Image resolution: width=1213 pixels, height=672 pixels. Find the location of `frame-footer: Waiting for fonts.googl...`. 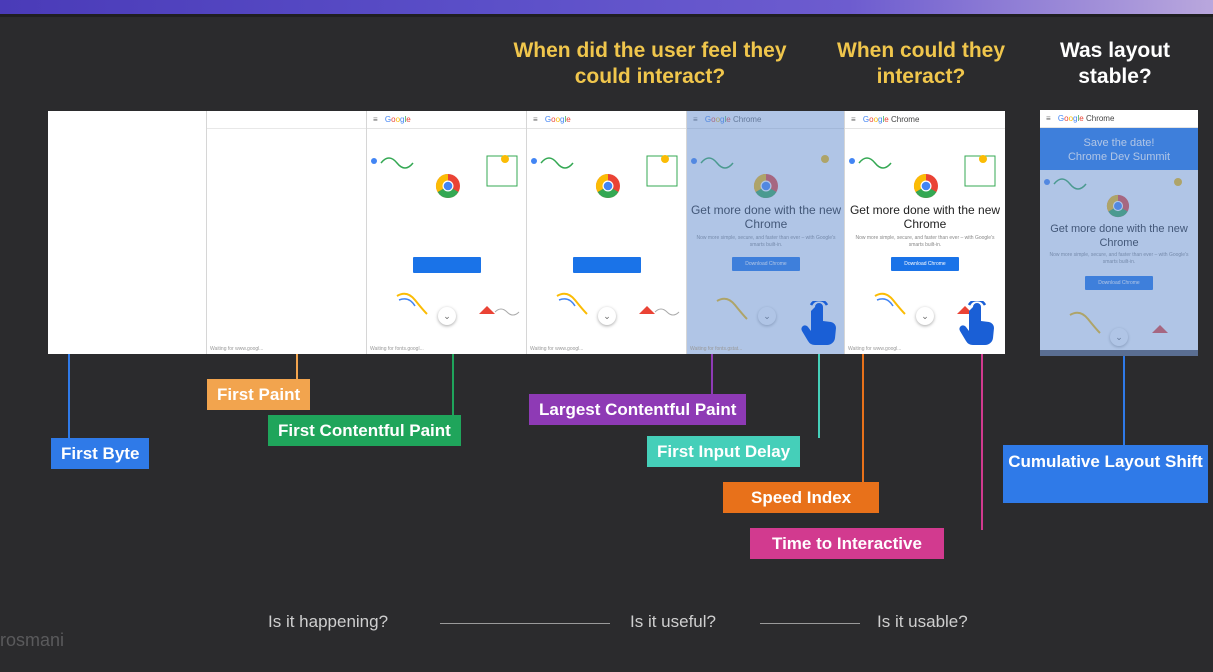

frame-footer: Waiting for fonts.googl... is located at coordinates (397, 349).